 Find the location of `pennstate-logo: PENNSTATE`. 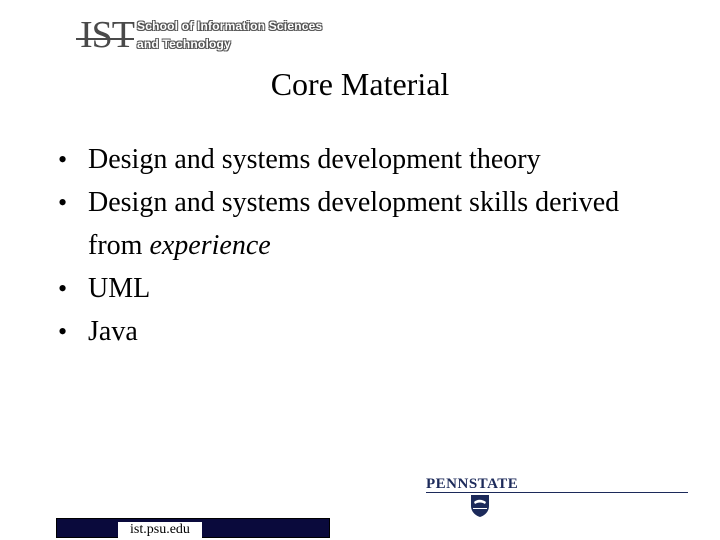

pennstate-logo: PENNSTATE is located at coordinates (557, 499).